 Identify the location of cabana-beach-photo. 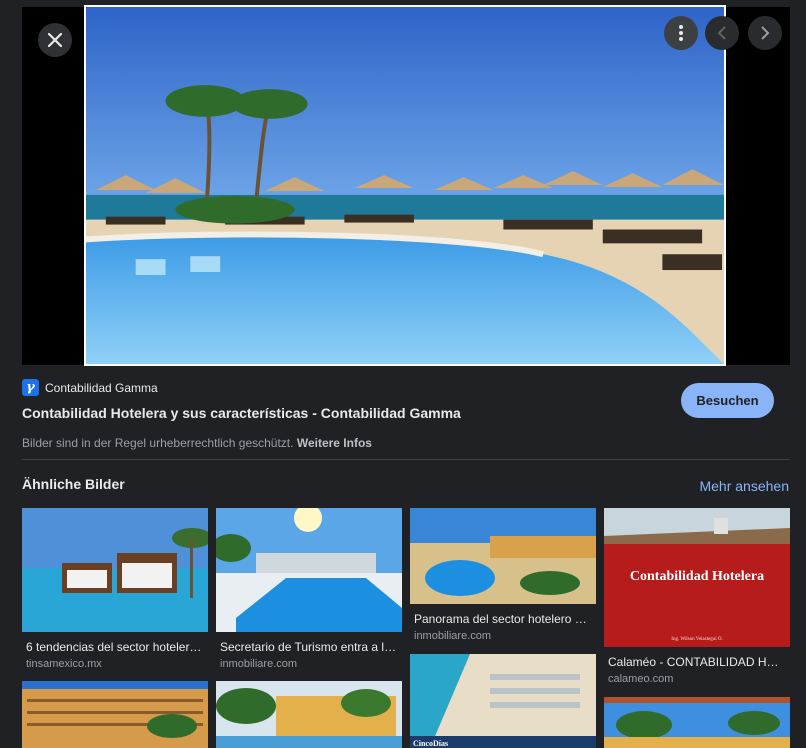
(115, 570).